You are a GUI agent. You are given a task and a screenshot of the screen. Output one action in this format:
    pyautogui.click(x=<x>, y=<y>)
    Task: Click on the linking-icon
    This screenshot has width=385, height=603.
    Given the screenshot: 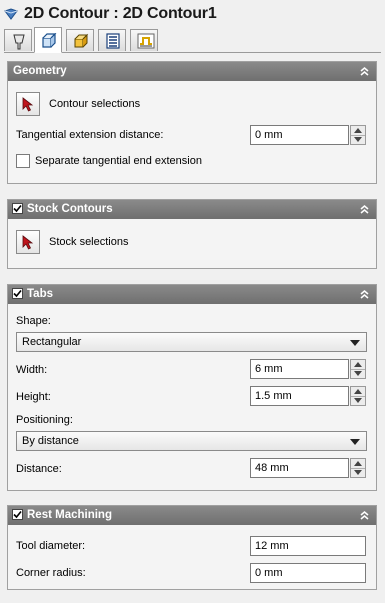 What is the action you would take?
    pyautogui.click(x=146, y=41)
    